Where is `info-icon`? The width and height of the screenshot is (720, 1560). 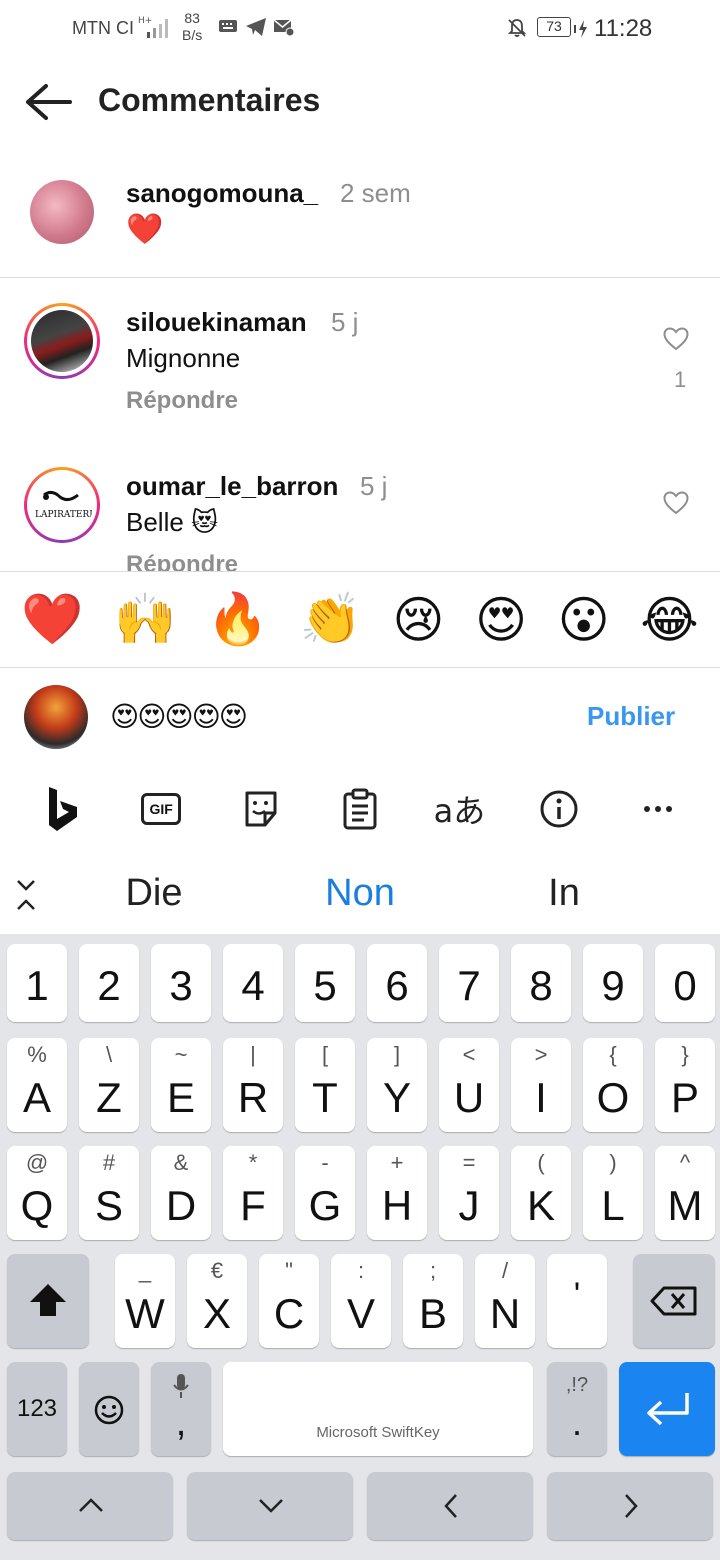 info-icon is located at coordinates (559, 809).